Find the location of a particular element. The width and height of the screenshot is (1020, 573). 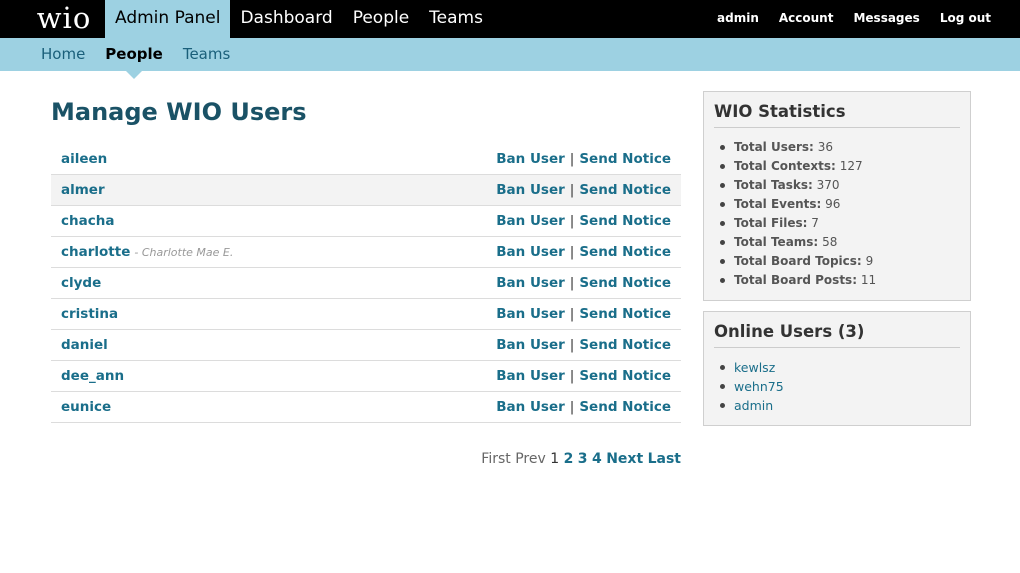

table-row: almer Ban User | Send Notice is located at coordinates (366, 190).